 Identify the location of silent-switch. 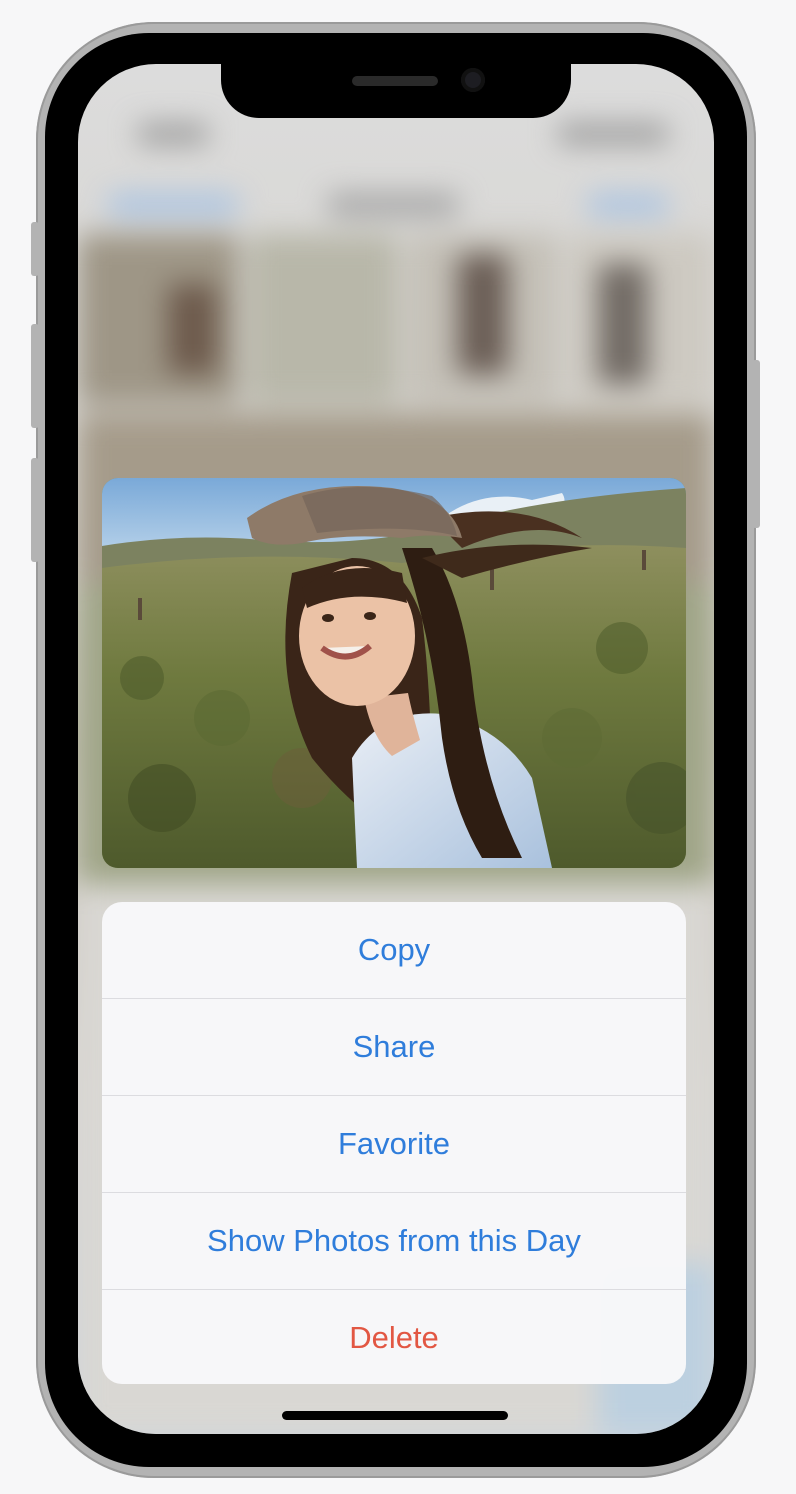
(35, 249).